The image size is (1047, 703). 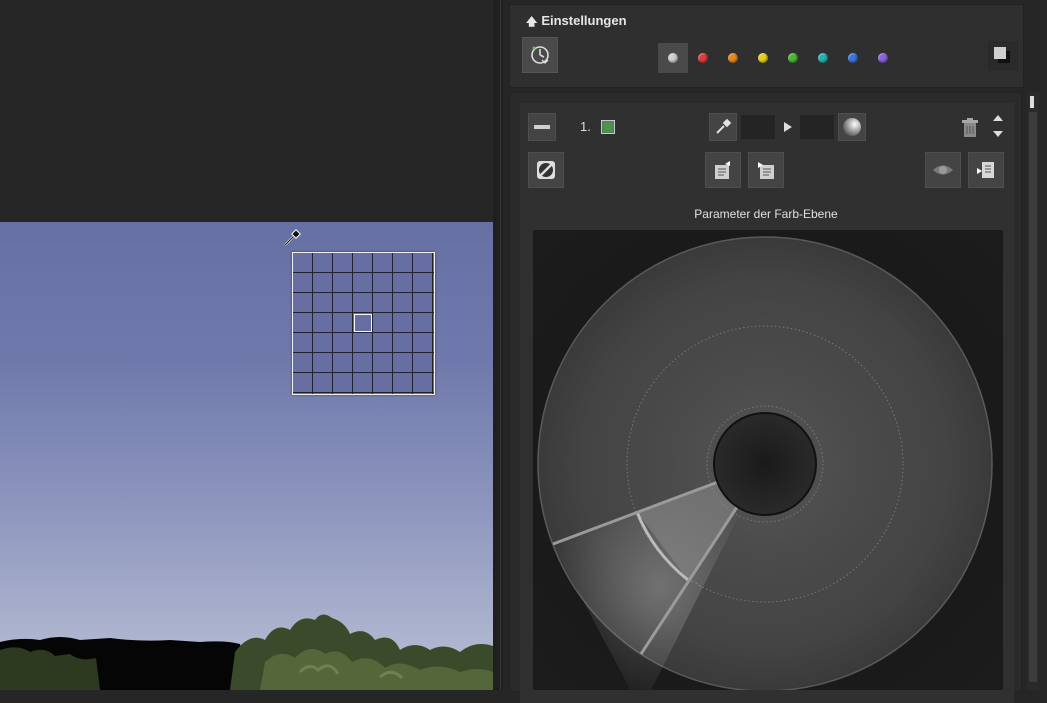 I want to click on minus-icon, so click(x=542, y=127).